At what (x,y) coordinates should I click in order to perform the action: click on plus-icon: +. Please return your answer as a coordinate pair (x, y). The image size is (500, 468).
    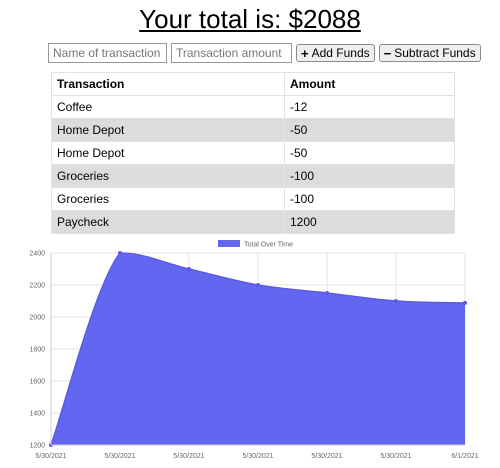
    Looking at the image, I should click on (305, 53).